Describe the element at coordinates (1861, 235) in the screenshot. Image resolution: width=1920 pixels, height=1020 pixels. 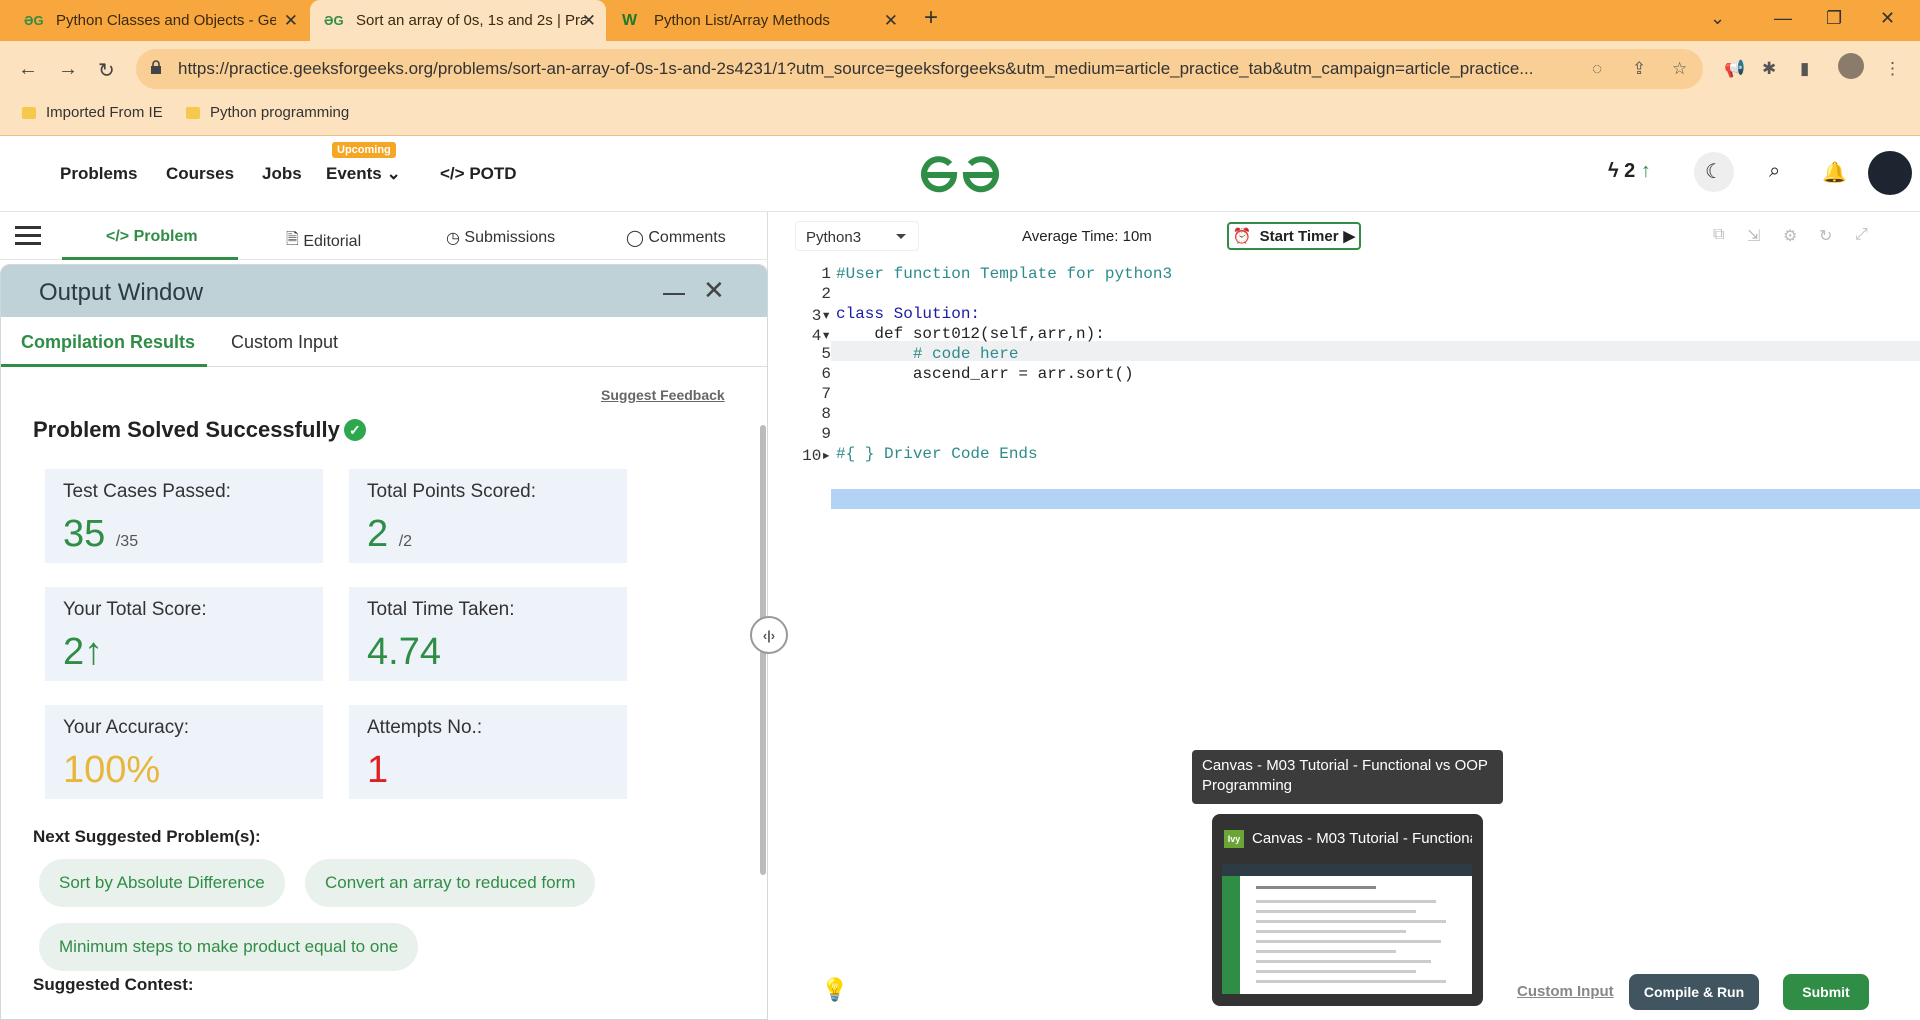
I see `fullscreen-icon: ⤢` at that location.